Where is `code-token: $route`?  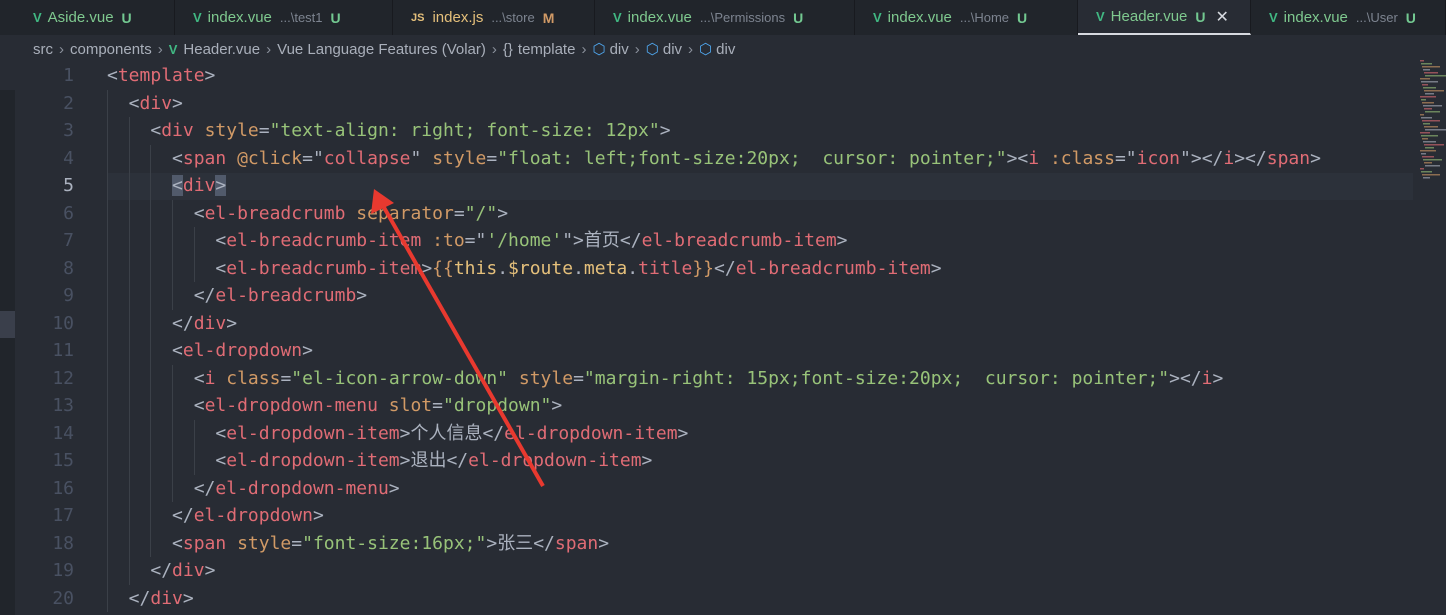
code-token: $route is located at coordinates (541, 268).